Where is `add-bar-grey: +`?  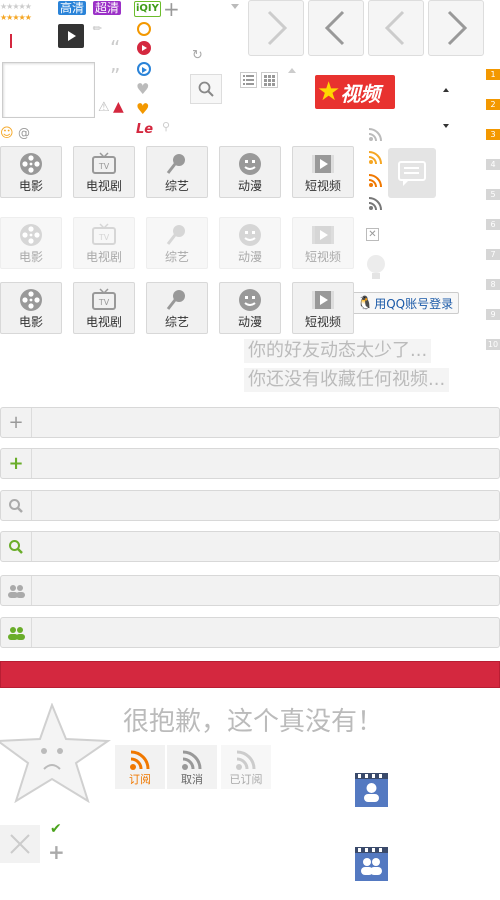 add-bar-grey: + is located at coordinates (250, 422).